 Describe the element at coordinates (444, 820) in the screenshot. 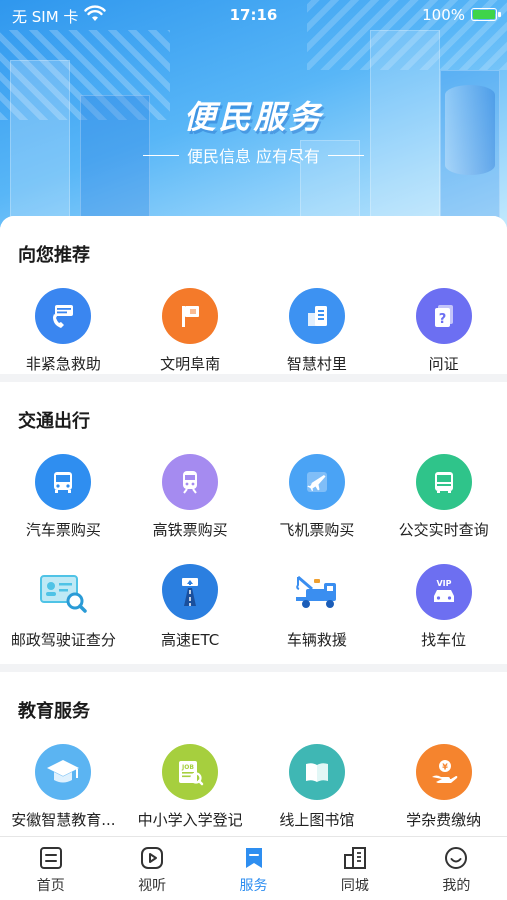

I see `service-label: 学杂费缴纳` at that location.